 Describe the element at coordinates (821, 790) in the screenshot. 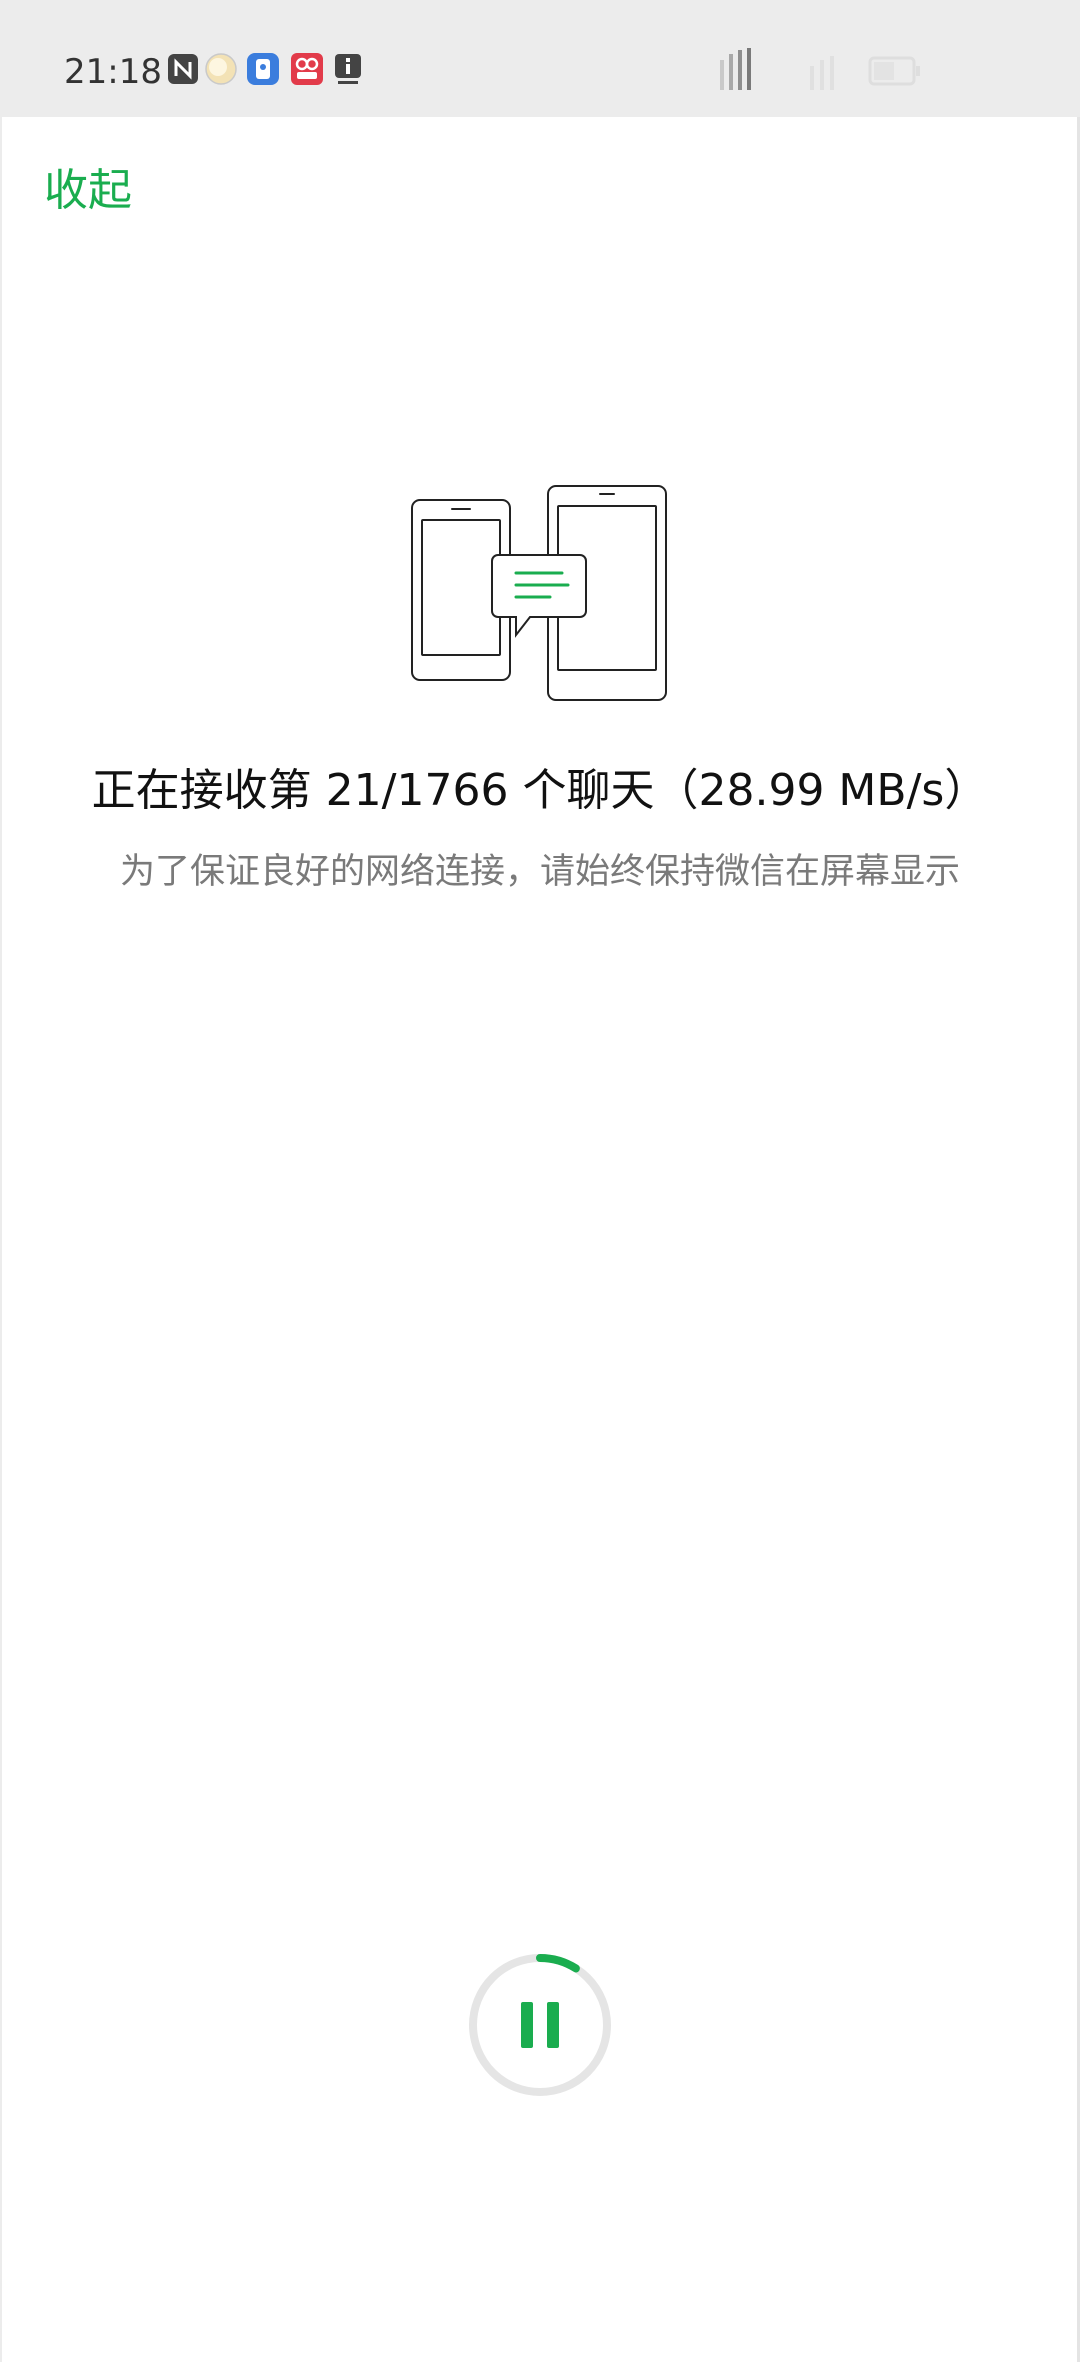

I see `transfer-speed: 28.99 MB/s` at that location.